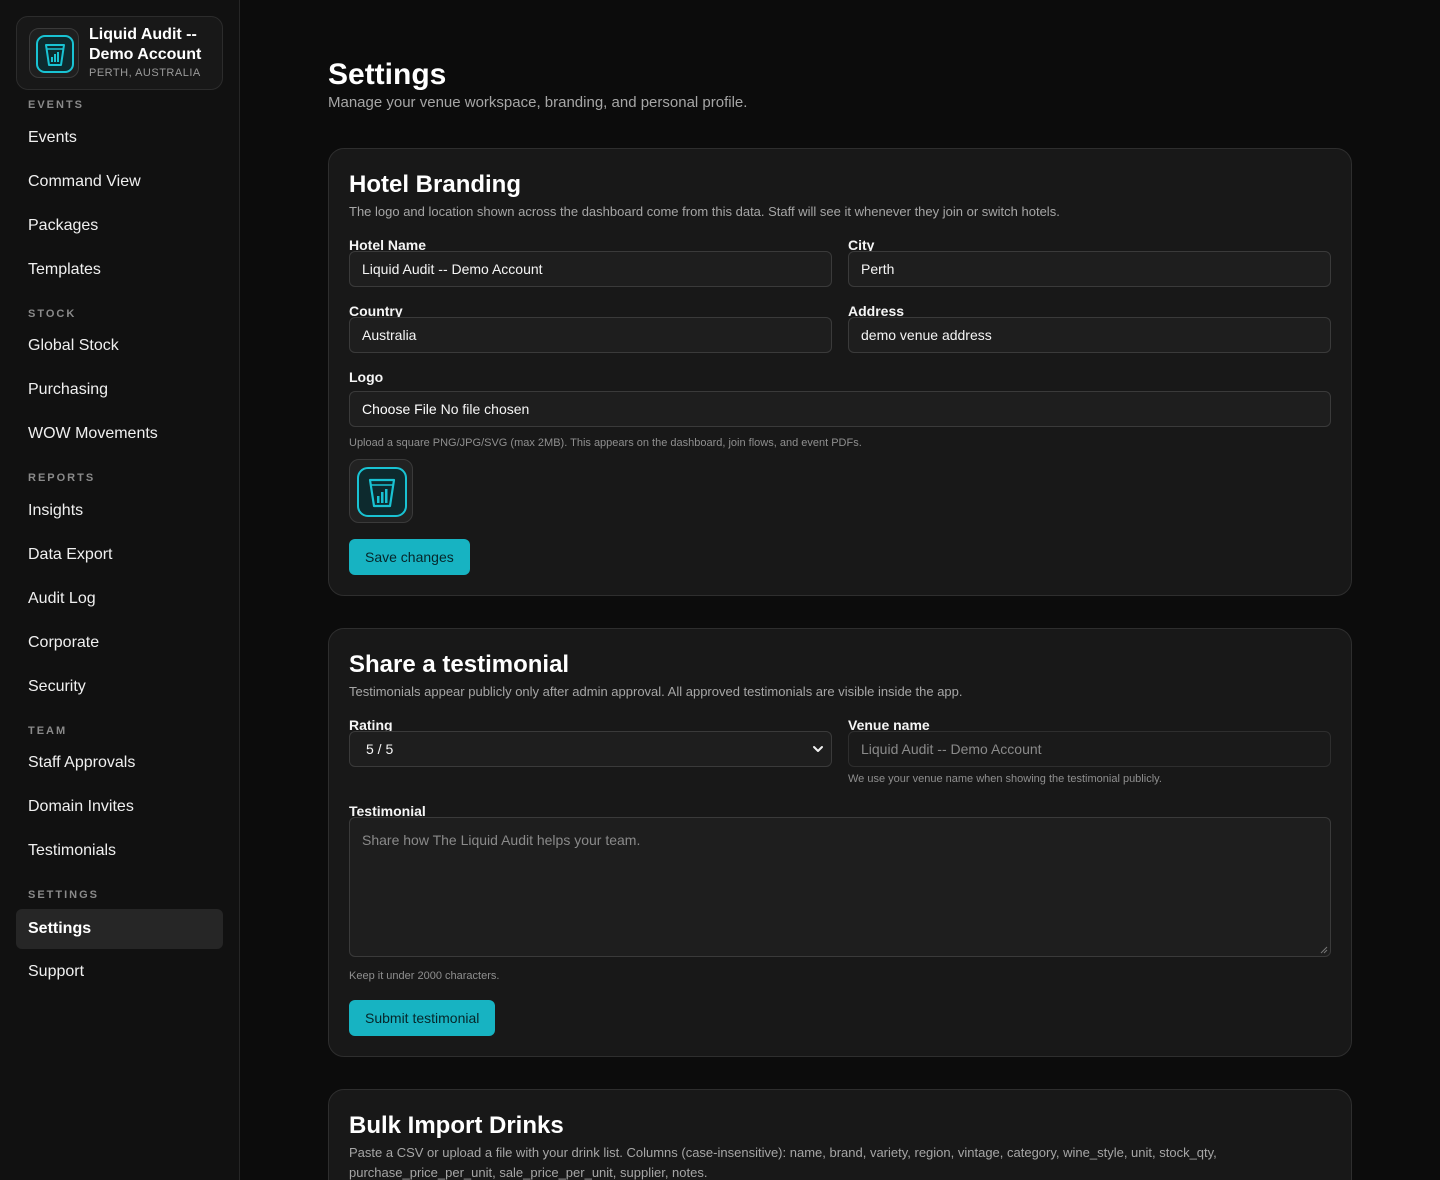  Describe the element at coordinates (387, 74) in the screenshot. I see `page-title: Settings` at that location.